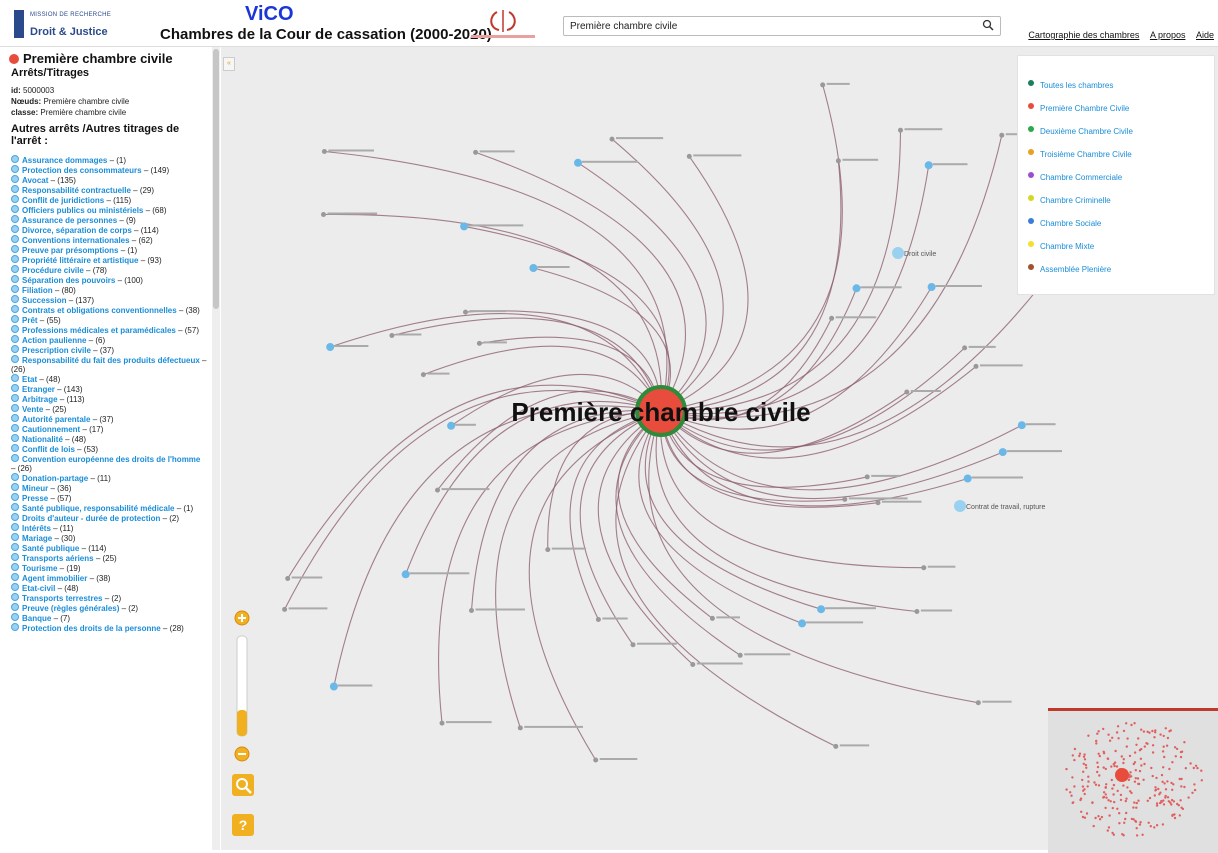 Image resolution: width=1218 pixels, height=853 pixels. Describe the element at coordinates (48, 449) in the screenshot. I see `arret-label: Conflit de lois` at that location.